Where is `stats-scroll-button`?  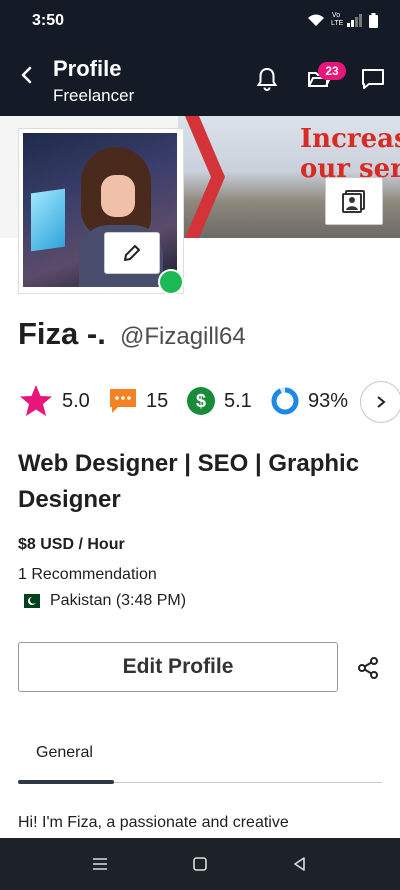 stats-scroll-button is located at coordinates (380, 402).